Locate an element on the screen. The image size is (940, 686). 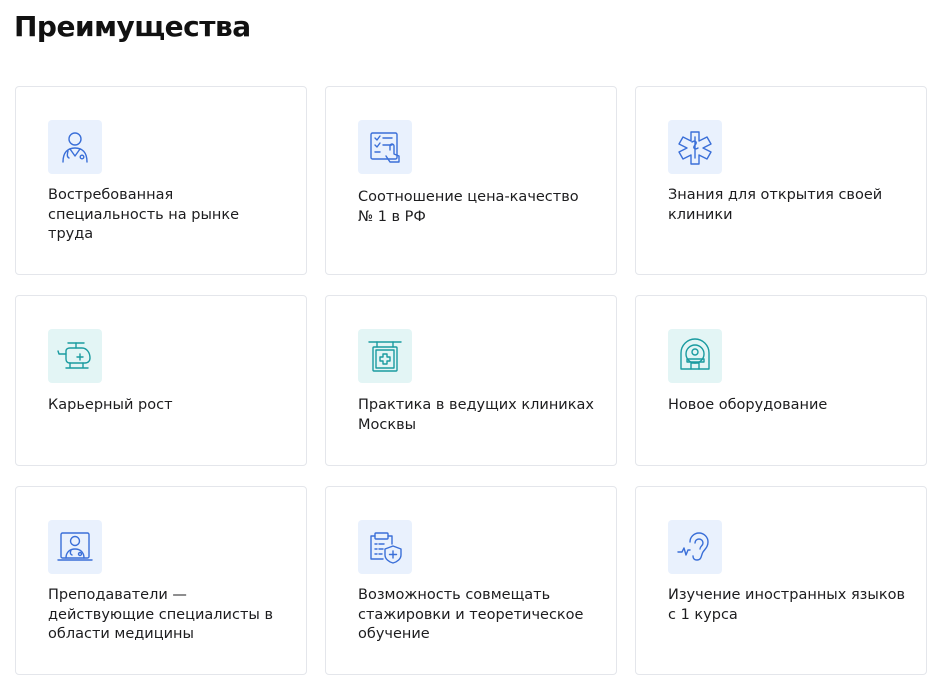
advantage-card: Изучение иностранных языков с 1 курса is located at coordinates (781, 580).